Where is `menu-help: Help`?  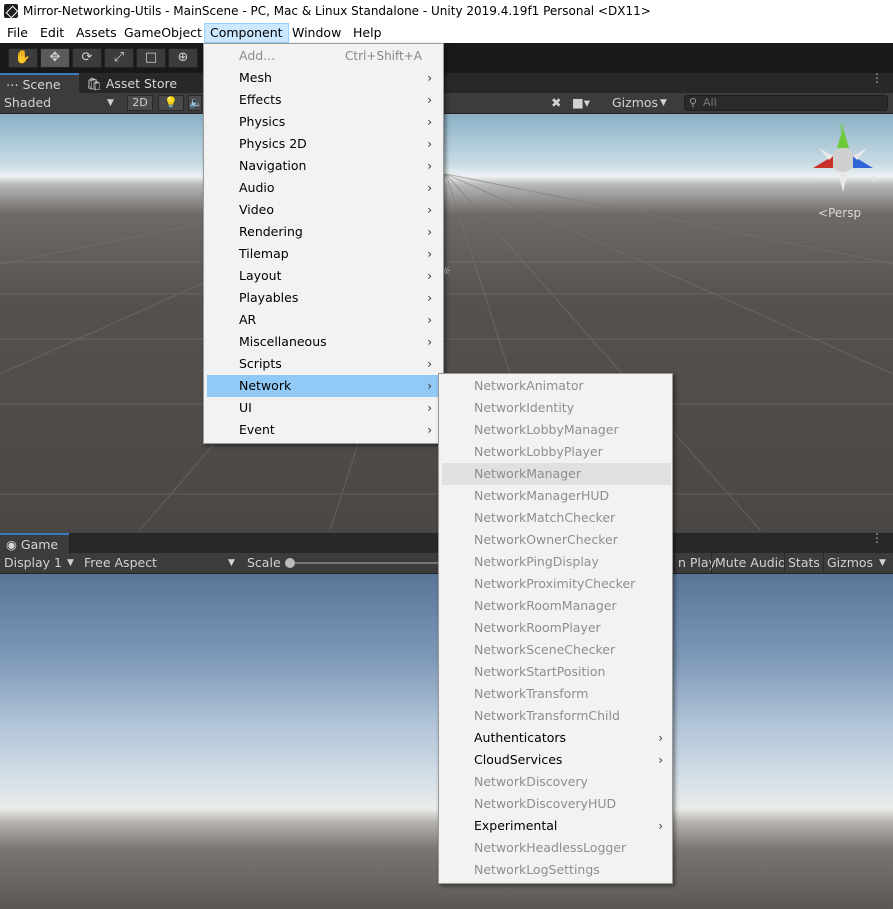
menu-help: Help is located at coordinates (367, 33).